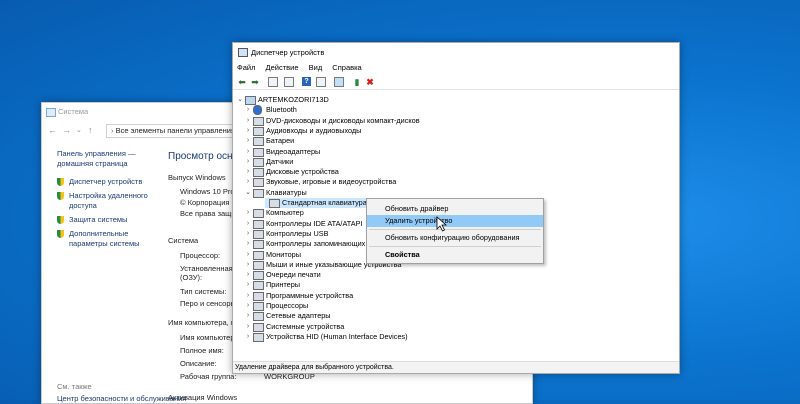  Describe the element at coordinates (79, 130) in the screenshot. I see `history-chevron-icon: ⌄` at that location.